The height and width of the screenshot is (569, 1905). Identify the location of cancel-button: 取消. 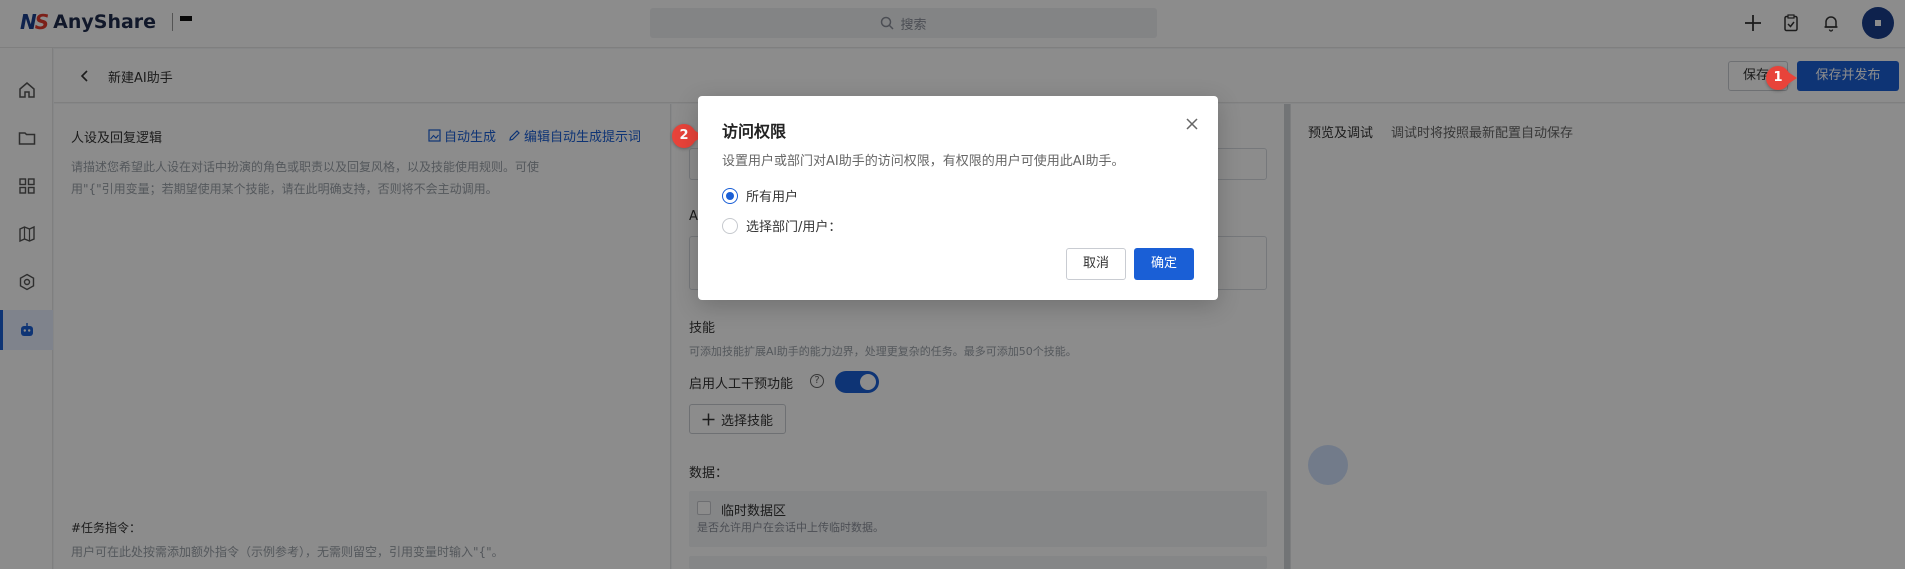
(1096, 264).